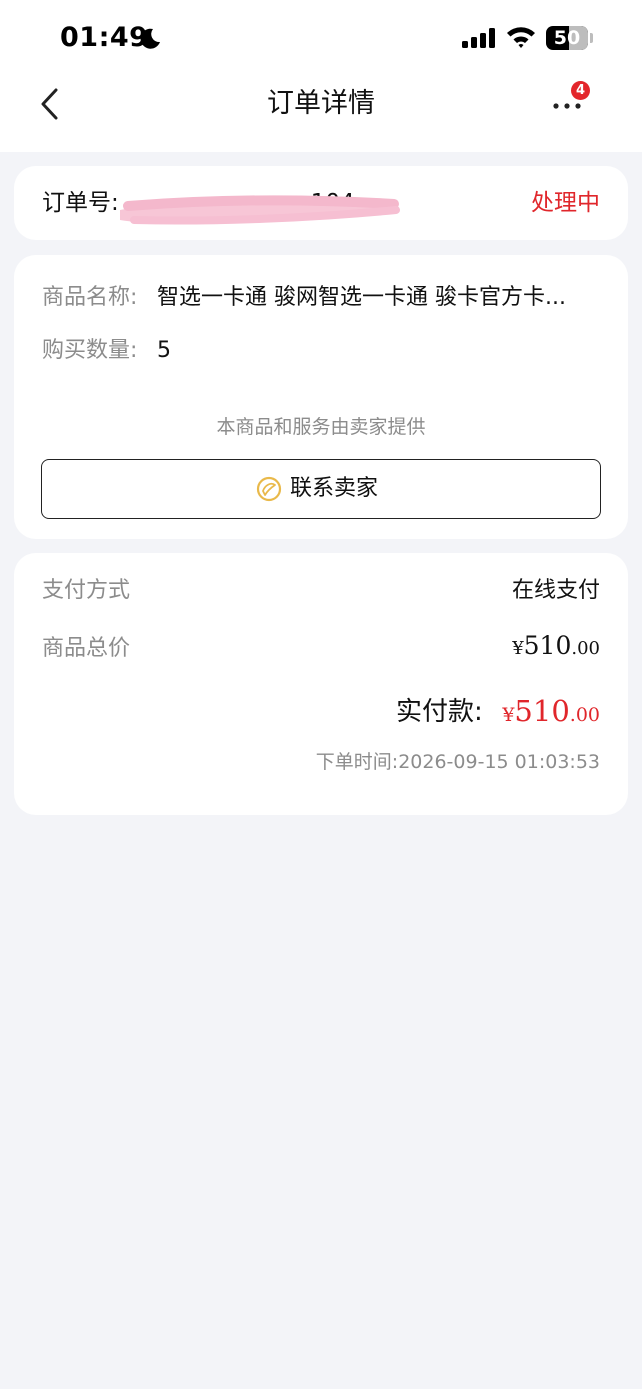 The height and width of the screenshot is (1389, 642). I want to click on order-time: 下单时间:2026-09-15 01:03:53, so click(457, 762).